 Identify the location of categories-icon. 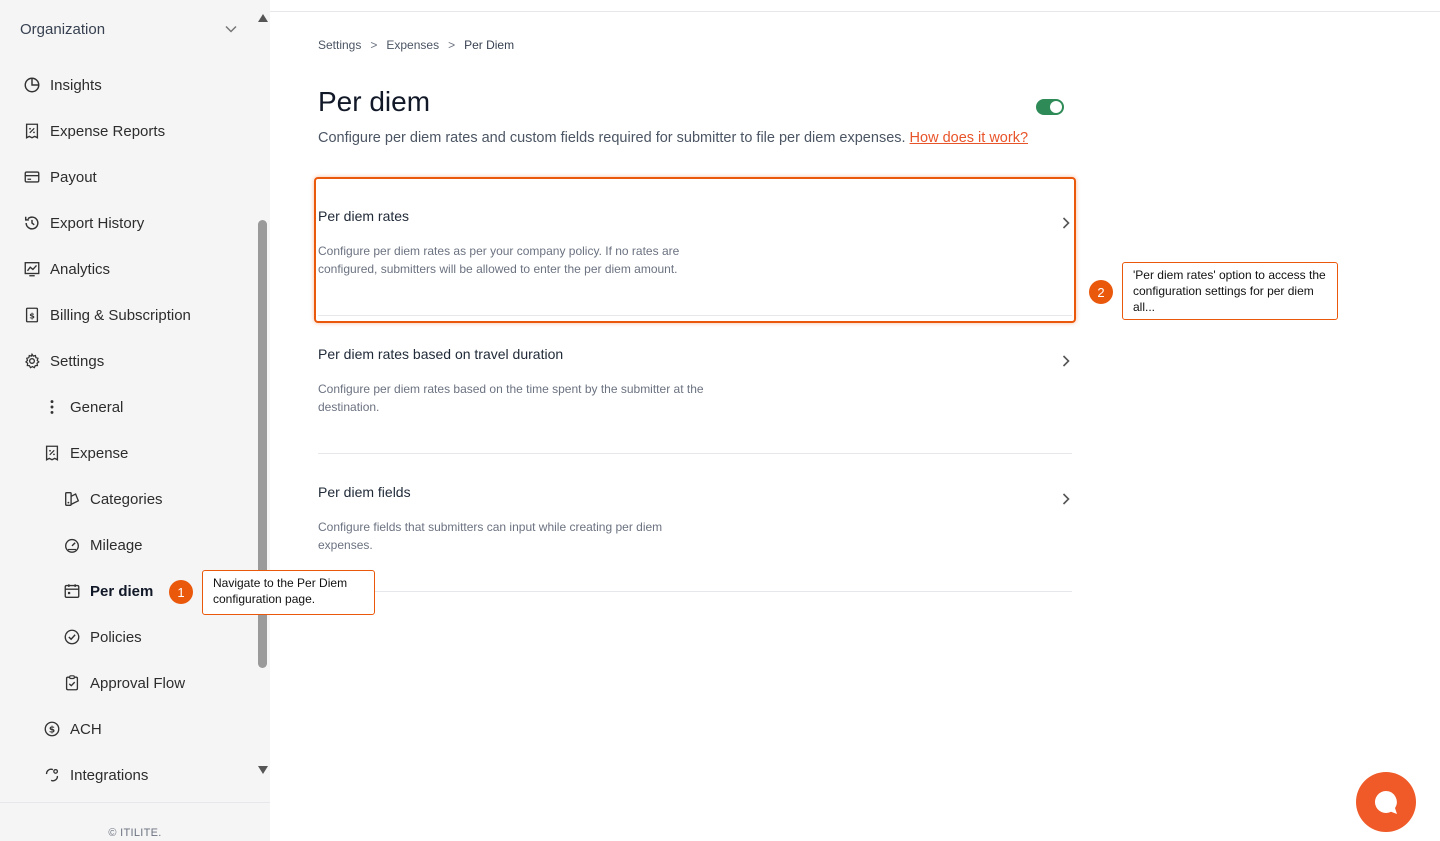
(72, 499).